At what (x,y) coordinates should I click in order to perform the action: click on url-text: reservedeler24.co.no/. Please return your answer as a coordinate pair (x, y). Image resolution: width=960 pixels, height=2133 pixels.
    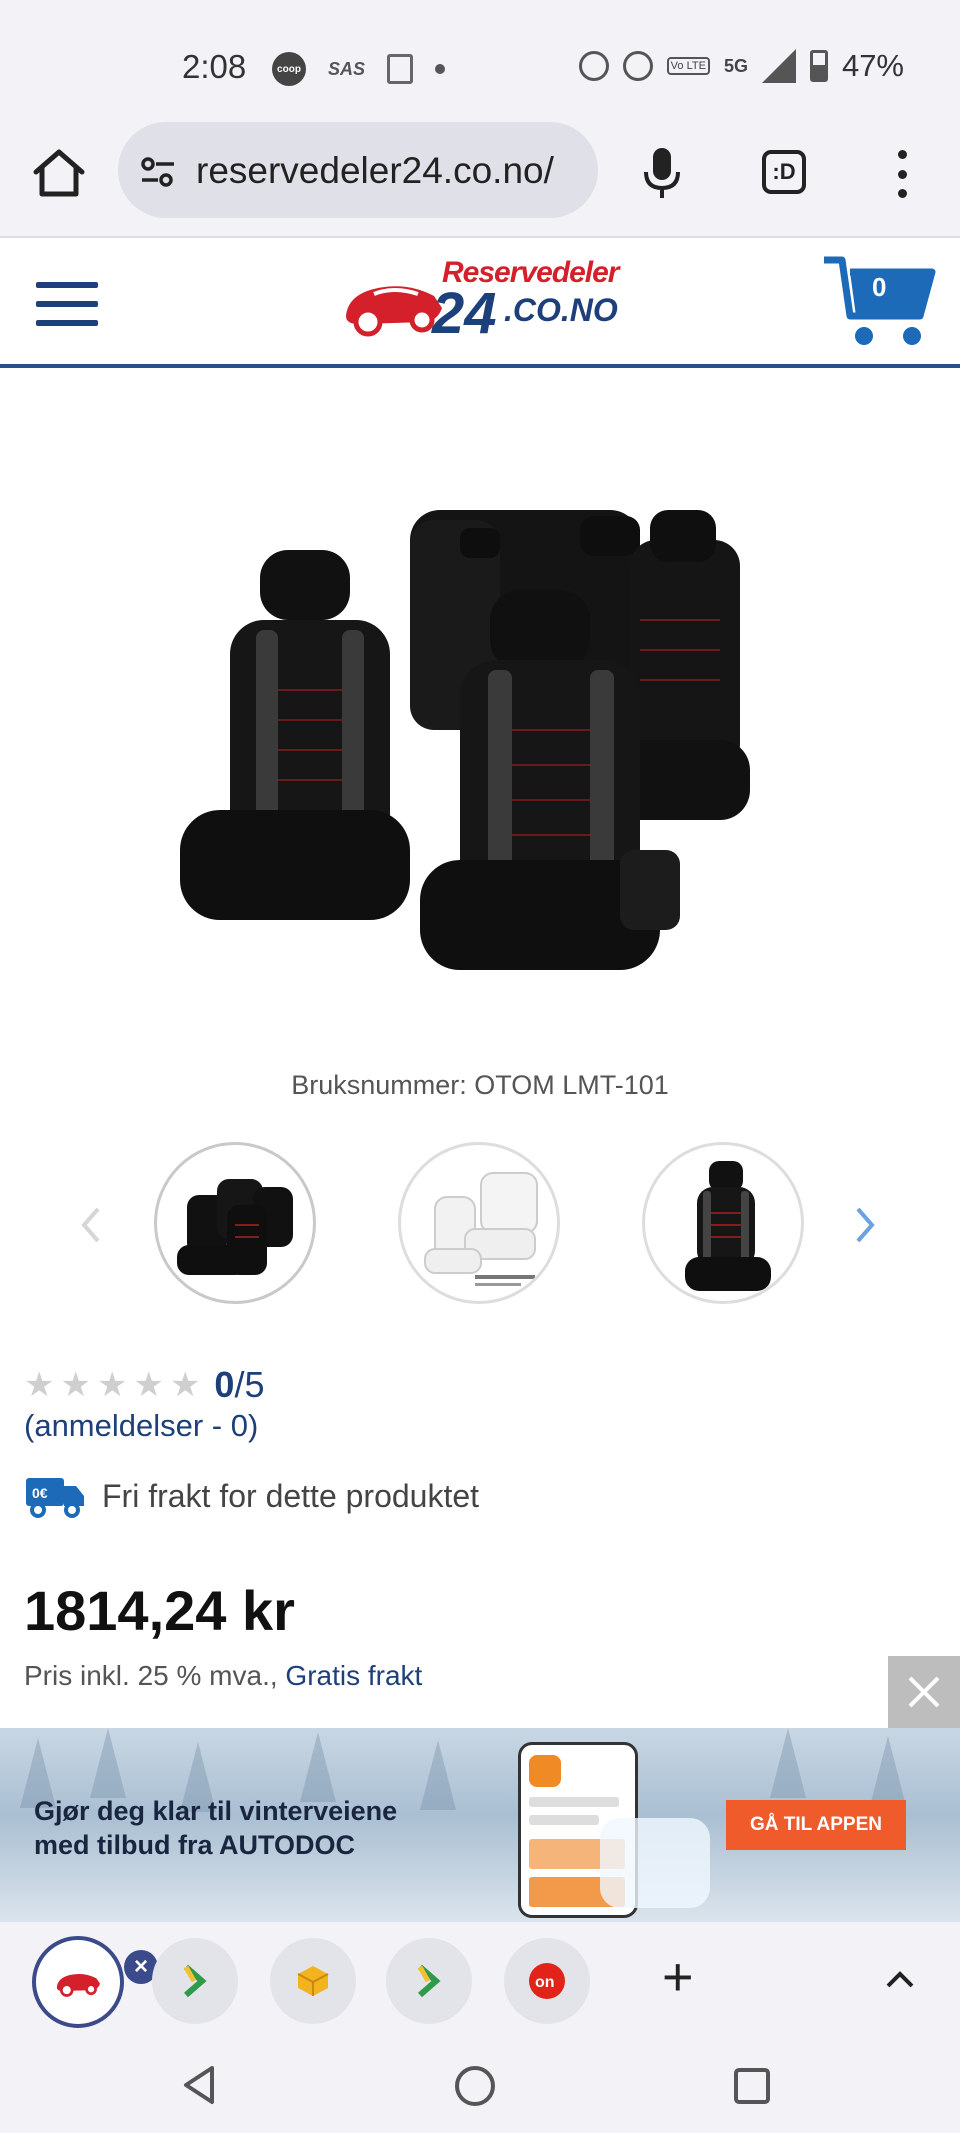
    Looking at the image, I should click on (391, 171).